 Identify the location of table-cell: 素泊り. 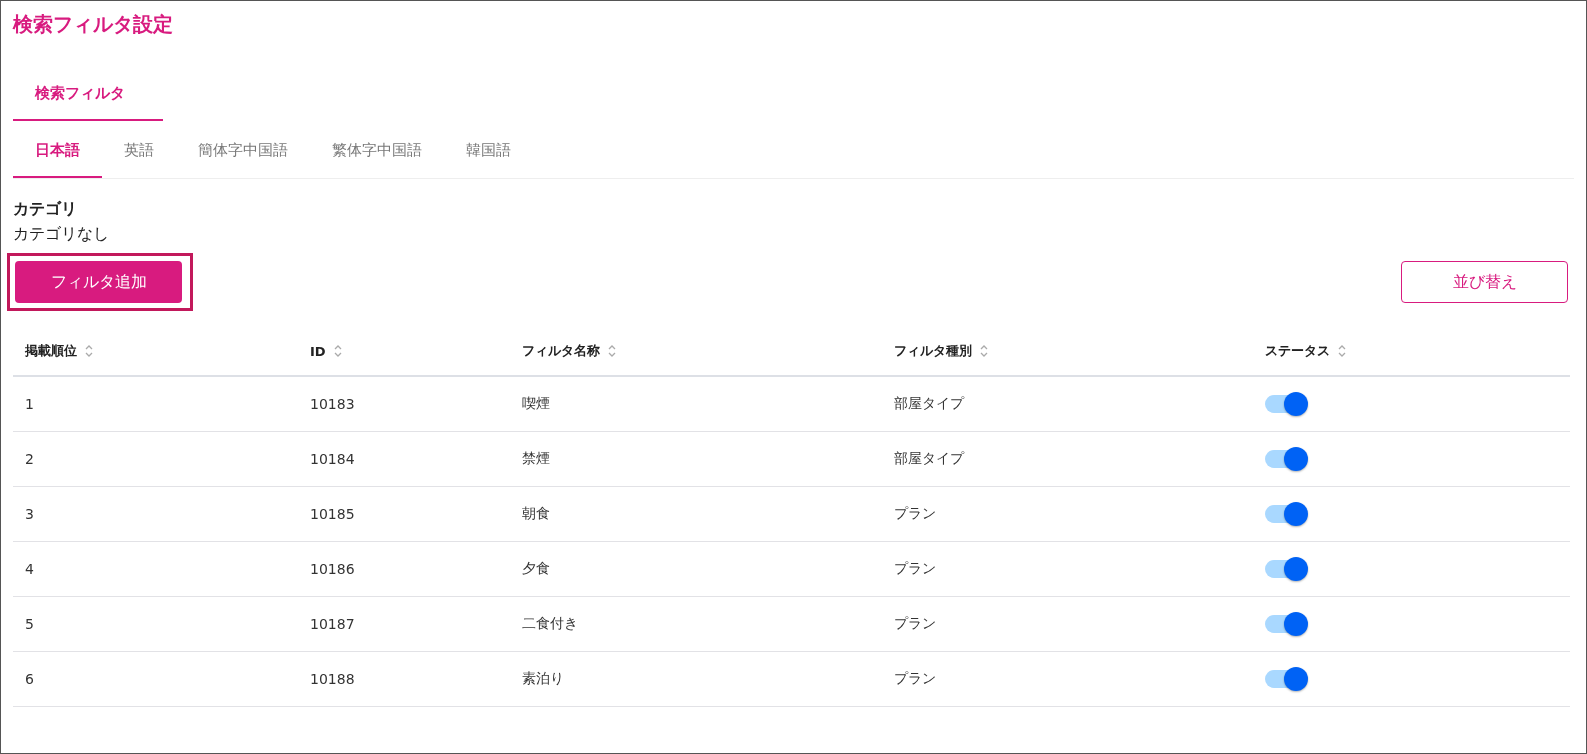
(543, 678).